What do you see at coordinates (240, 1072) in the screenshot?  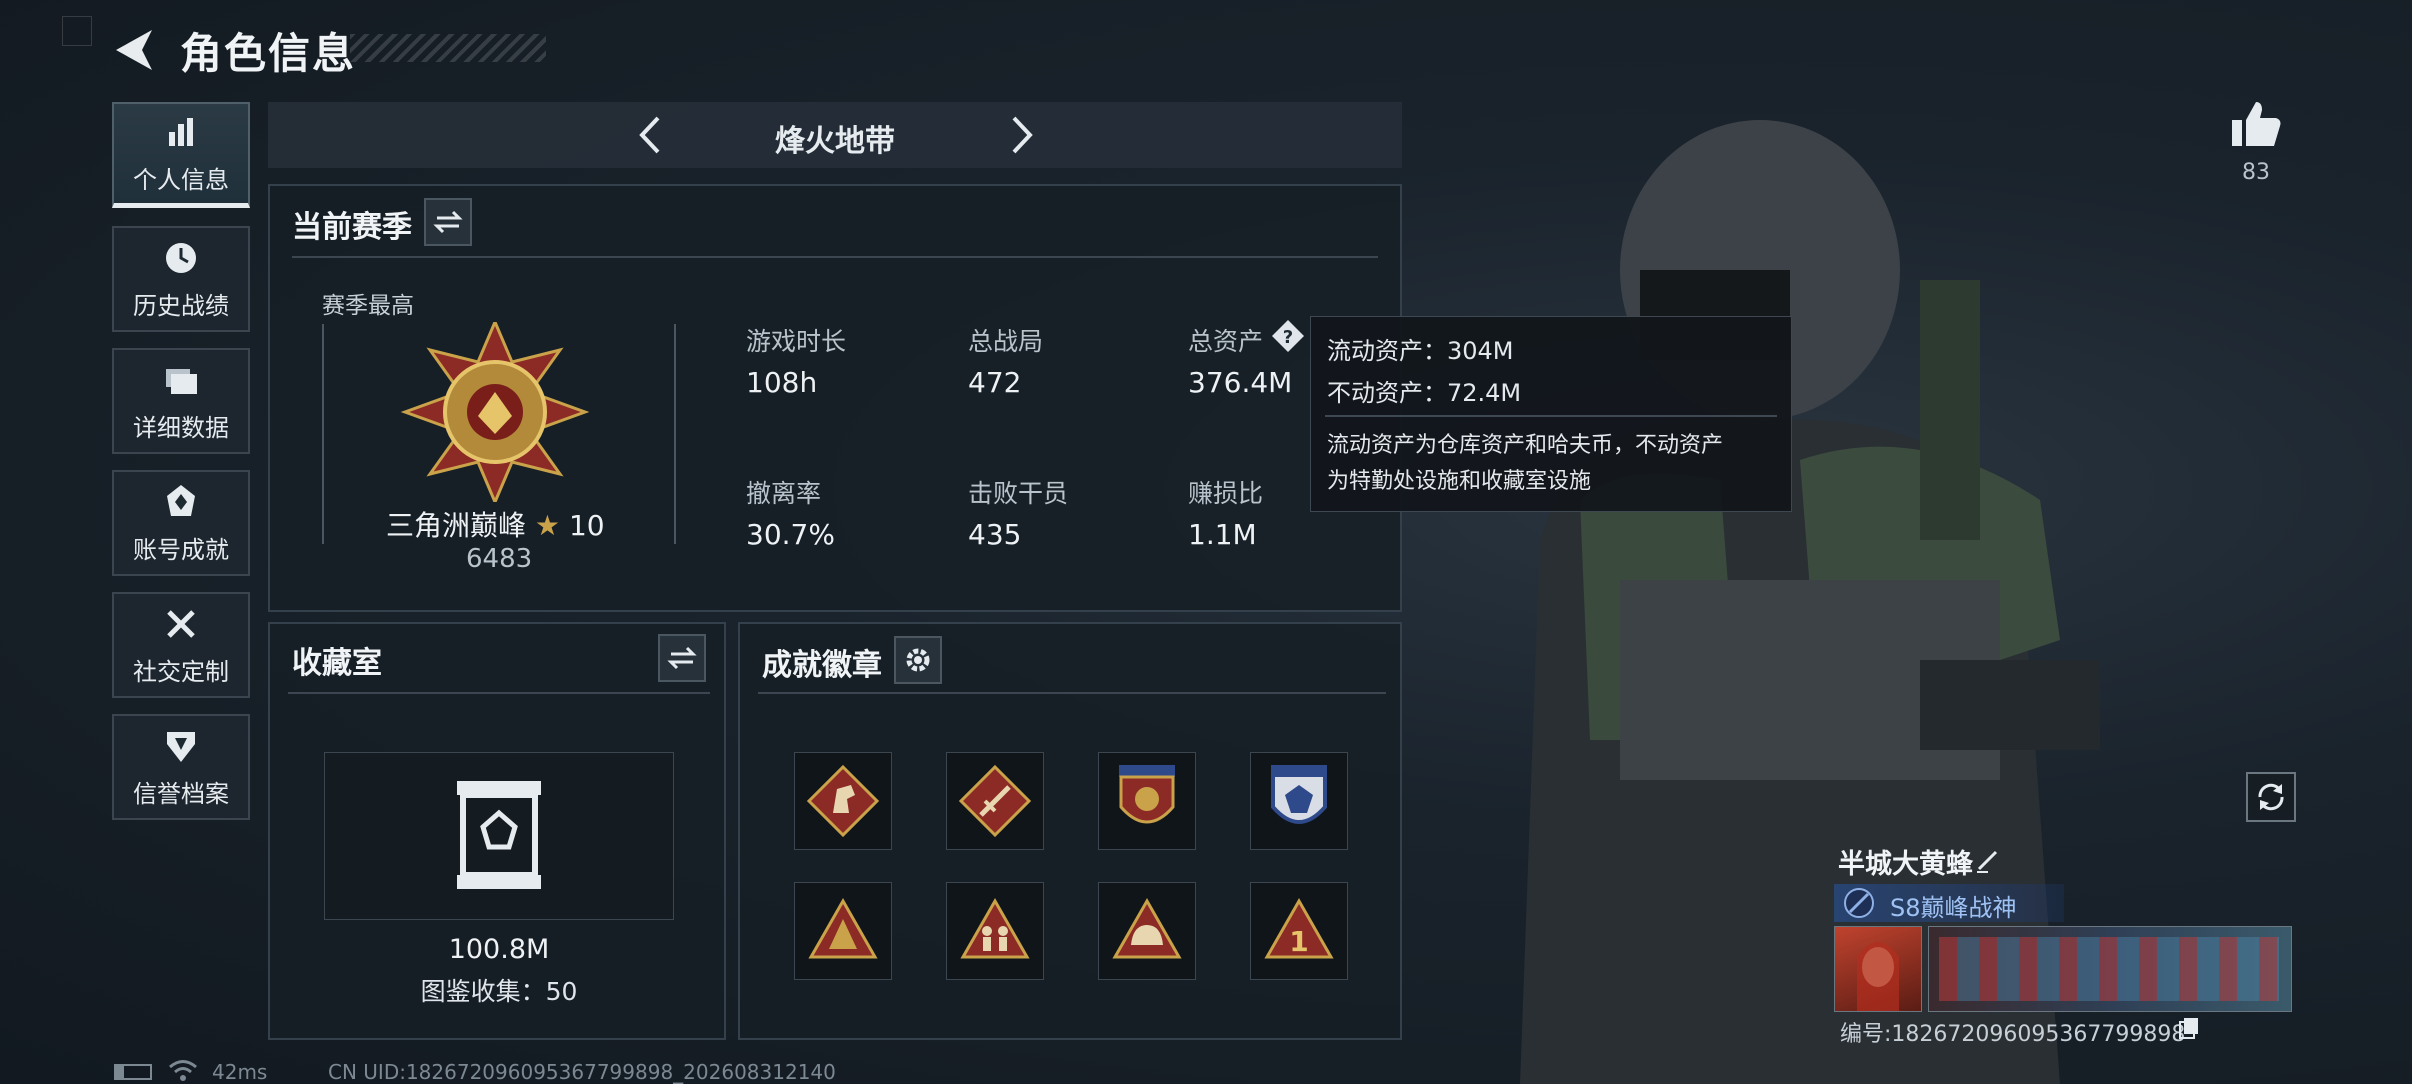 I see `ping-text: 42ms` at bounding box center [240, 1072].